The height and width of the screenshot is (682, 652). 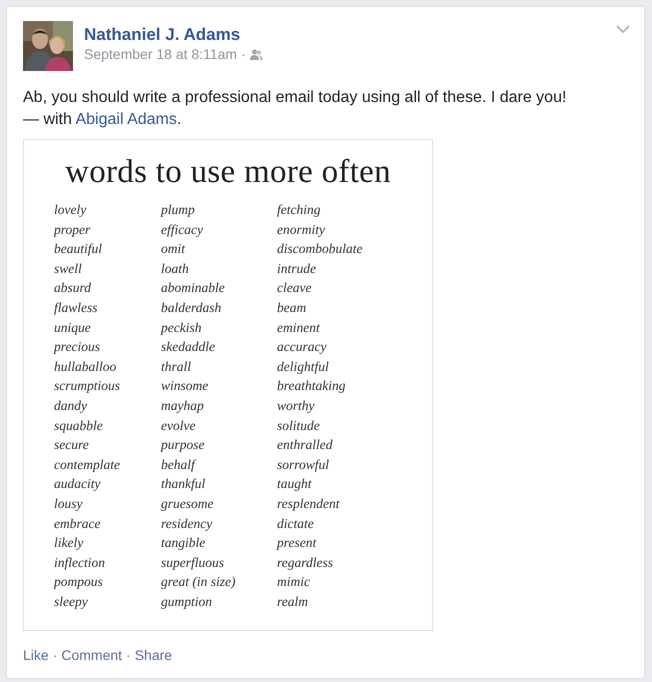 I want to click on word-text: skedaddle, so click(x=188, y=347).